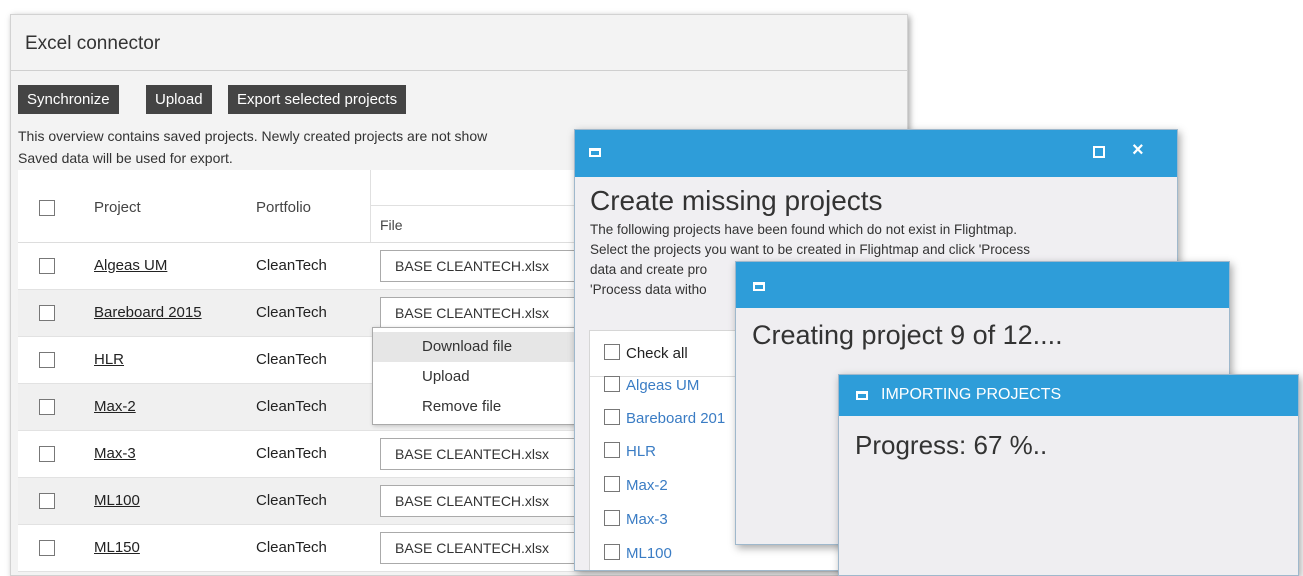  Describe the element at coordinates (736, 200) in the screenshot. I see `dialog-heading: Create missing projects` at that location.